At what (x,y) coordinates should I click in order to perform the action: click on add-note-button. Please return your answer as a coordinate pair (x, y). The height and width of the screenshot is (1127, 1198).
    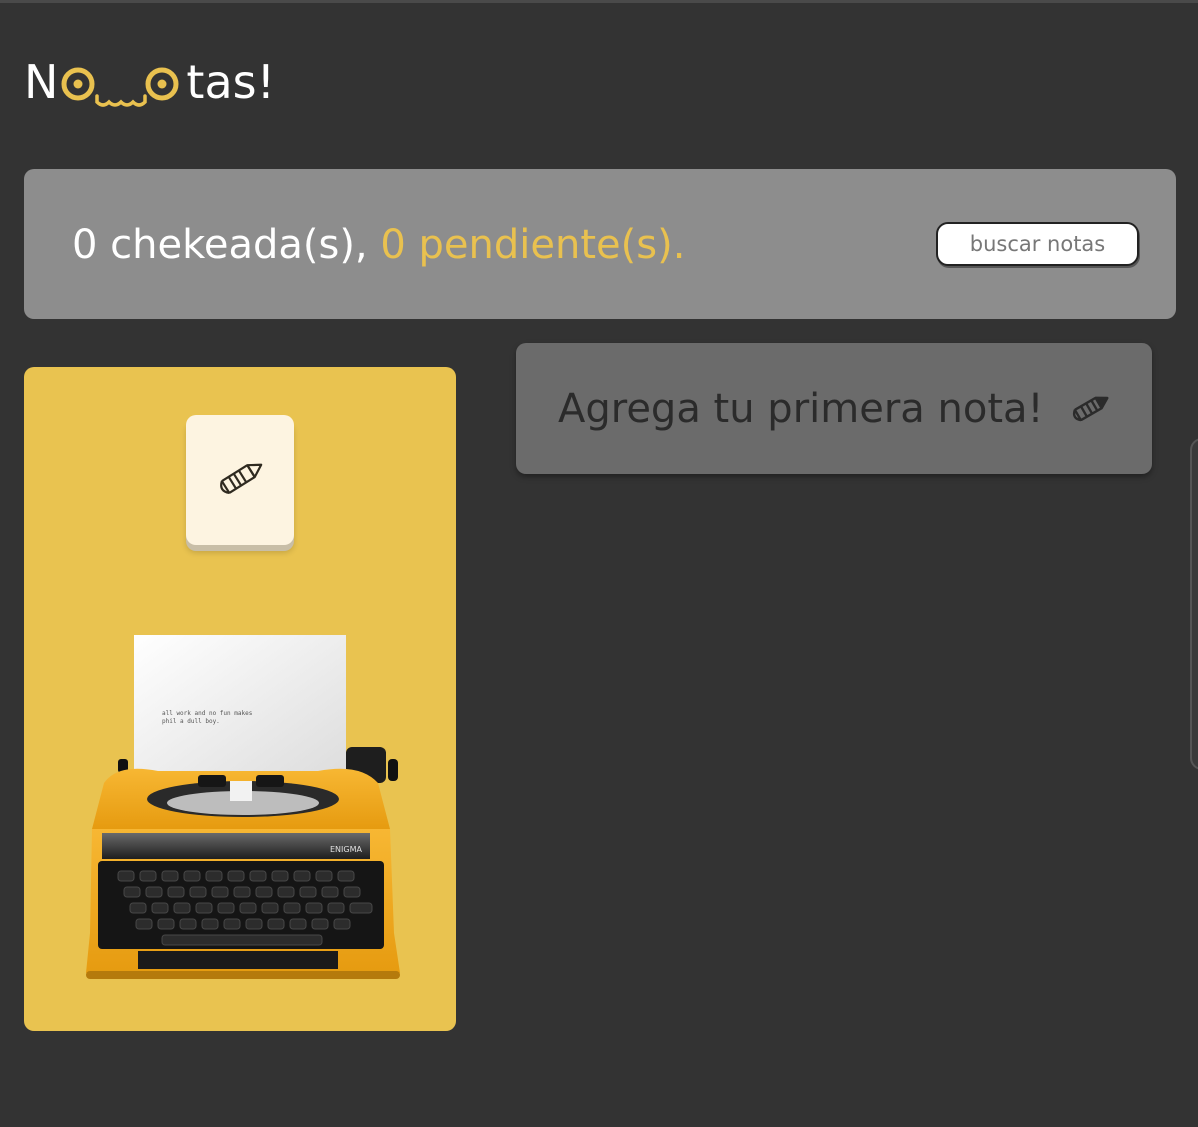
    Looking at the image, I should click on (240, 480).